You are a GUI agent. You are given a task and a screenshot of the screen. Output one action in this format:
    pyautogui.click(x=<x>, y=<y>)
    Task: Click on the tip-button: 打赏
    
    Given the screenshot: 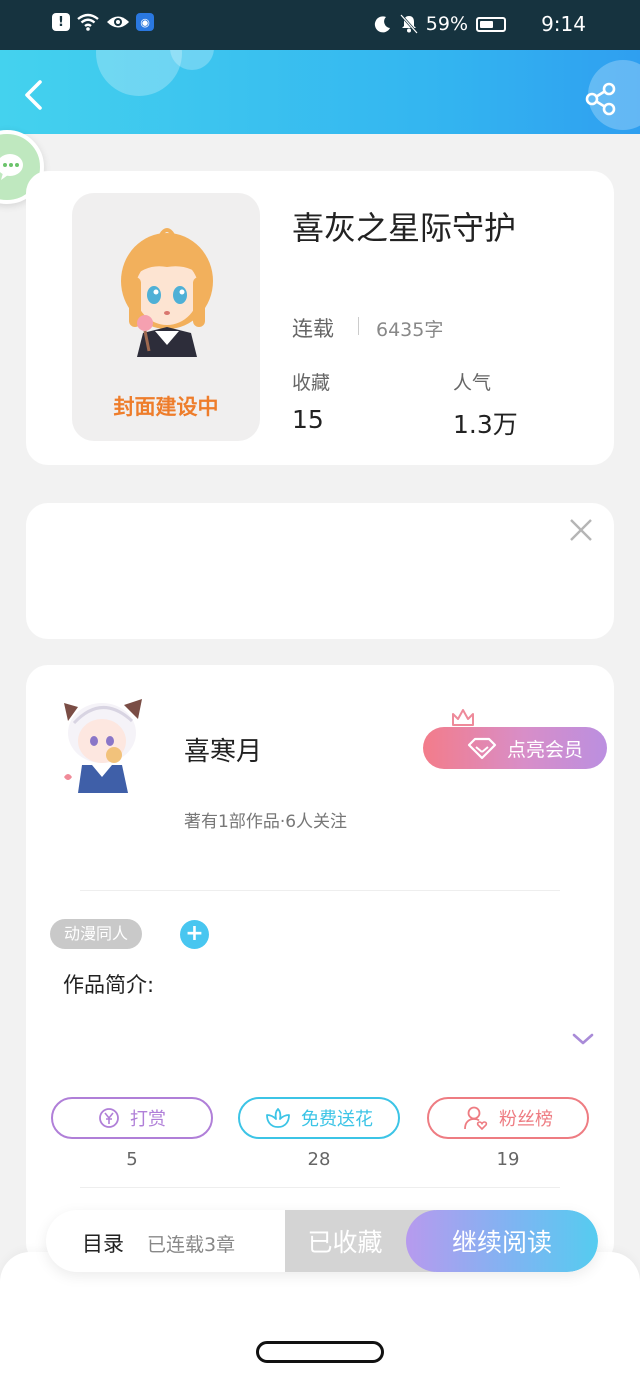 What is the action you would take?
    pyautogui.click(x=132, y=1118)
    